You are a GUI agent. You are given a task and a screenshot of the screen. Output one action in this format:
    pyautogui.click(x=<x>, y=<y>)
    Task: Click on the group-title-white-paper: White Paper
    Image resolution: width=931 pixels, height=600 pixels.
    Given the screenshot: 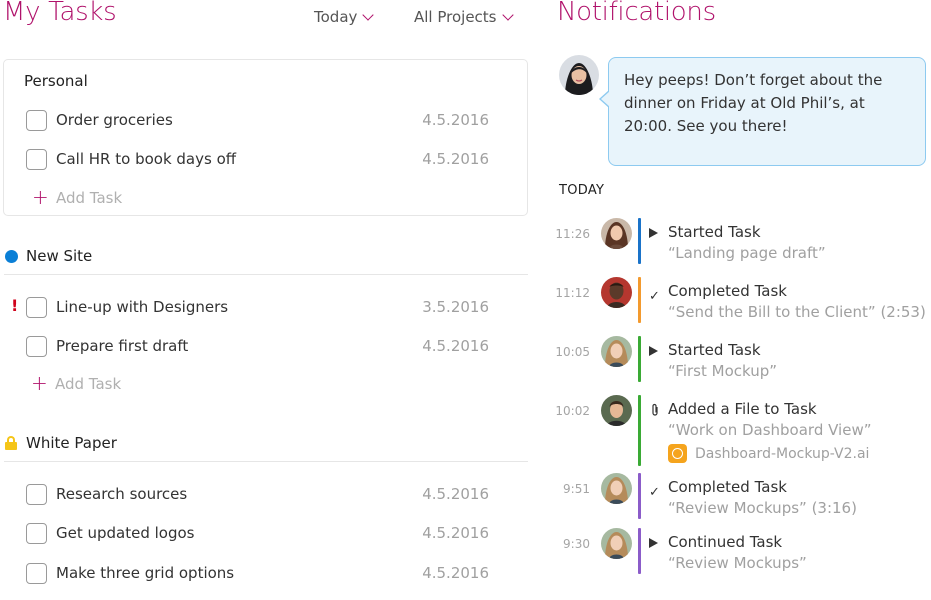 What is the action you would take?
    pyautogui.click(x=71, y=443)
    